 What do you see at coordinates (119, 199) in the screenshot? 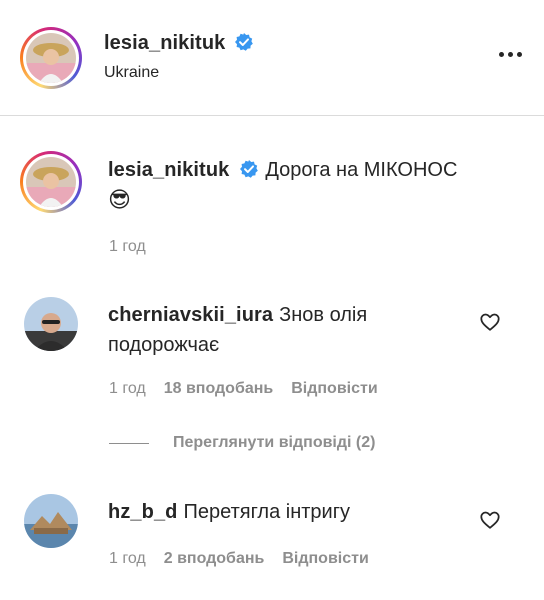
I see `sunglasses-emoji: 😎` at bounding box center [119, 199].